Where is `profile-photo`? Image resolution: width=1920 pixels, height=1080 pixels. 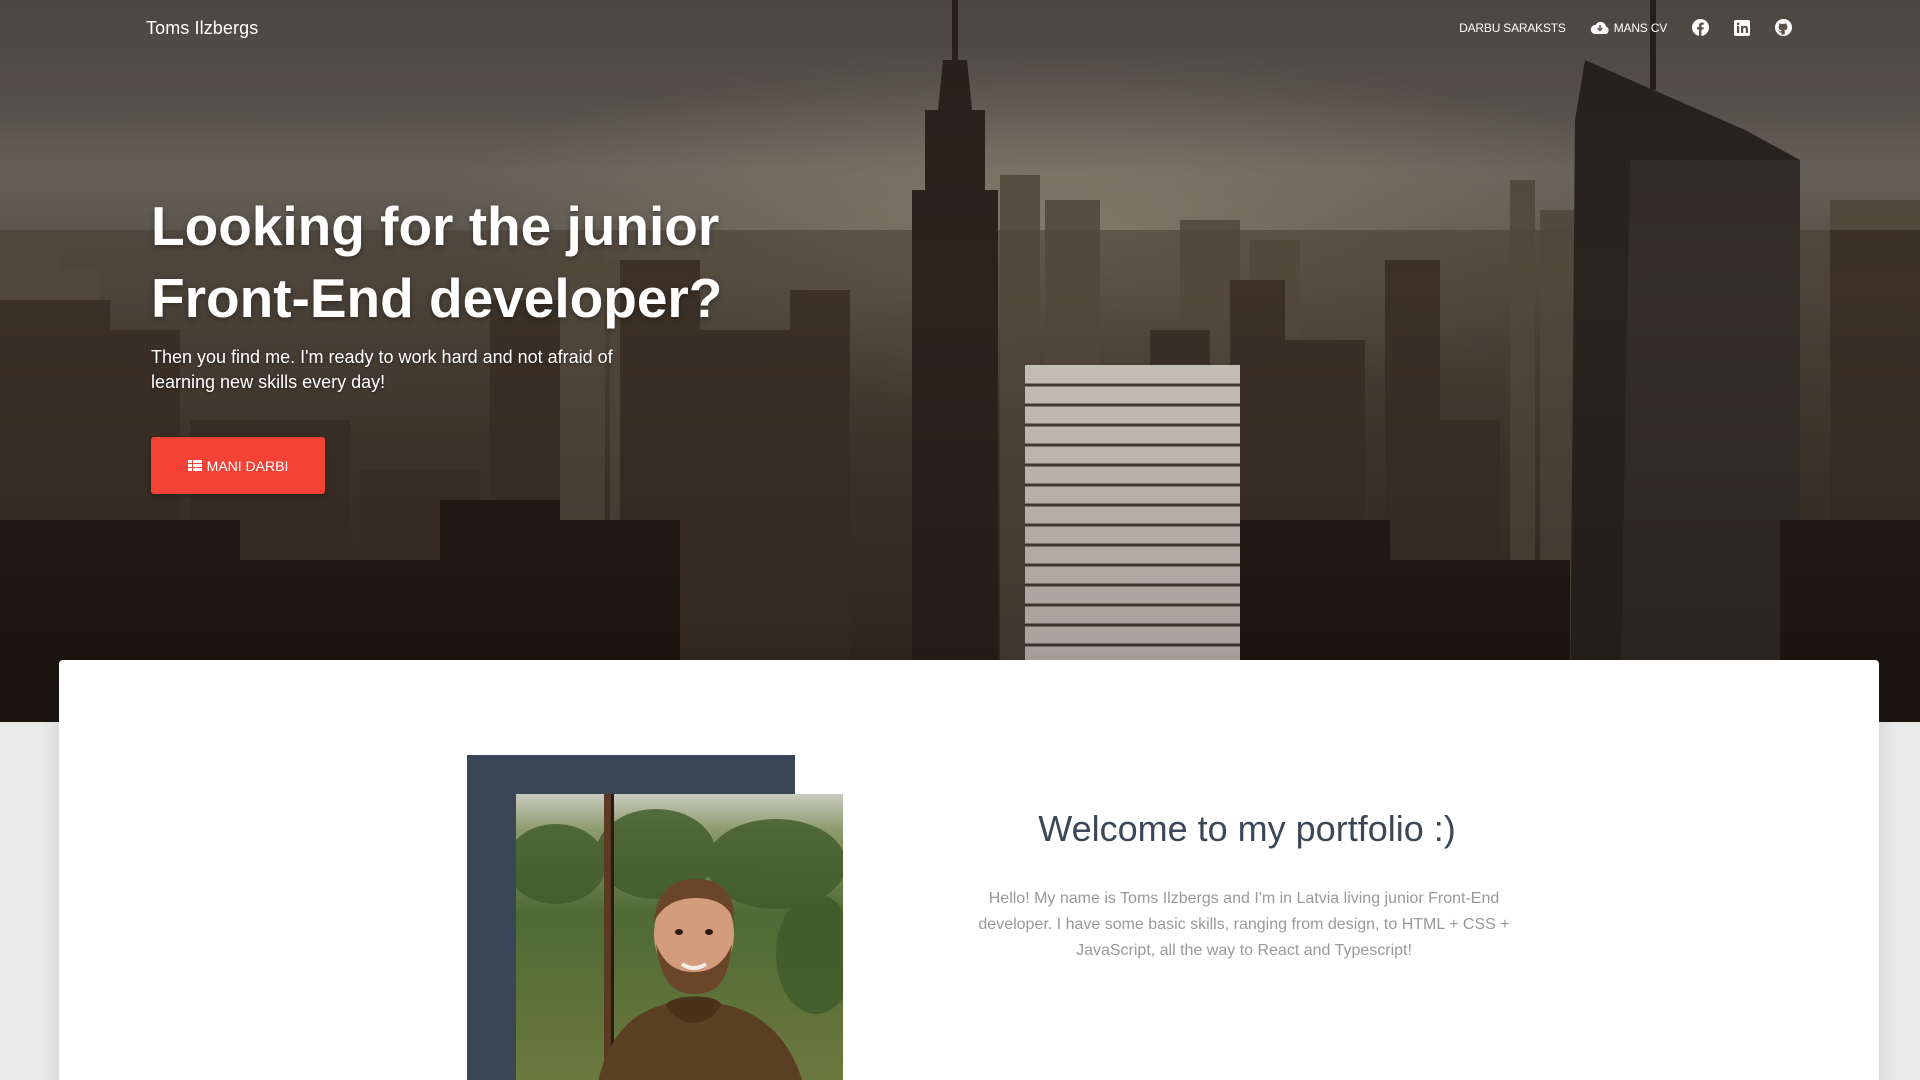 profile-photo is located at coordinates (679, 937).